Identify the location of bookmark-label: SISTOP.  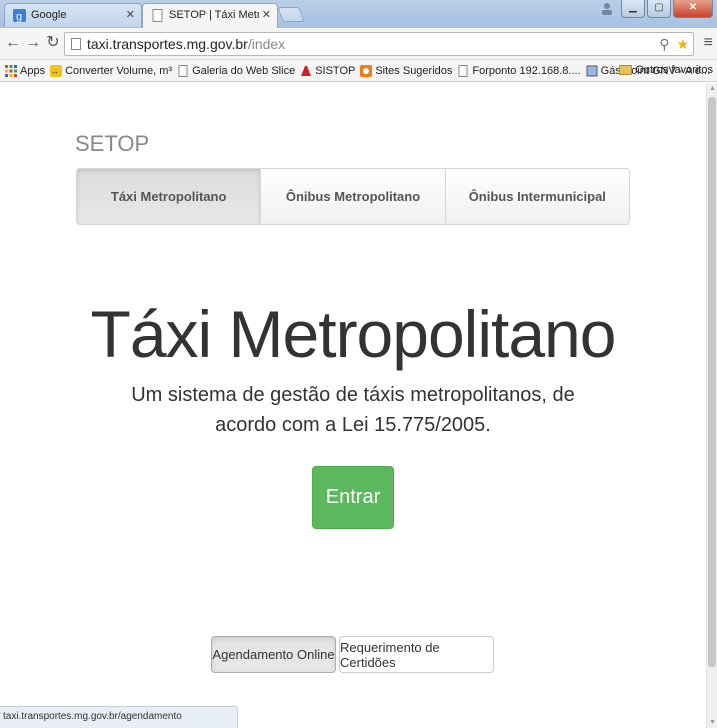
(335, 70).